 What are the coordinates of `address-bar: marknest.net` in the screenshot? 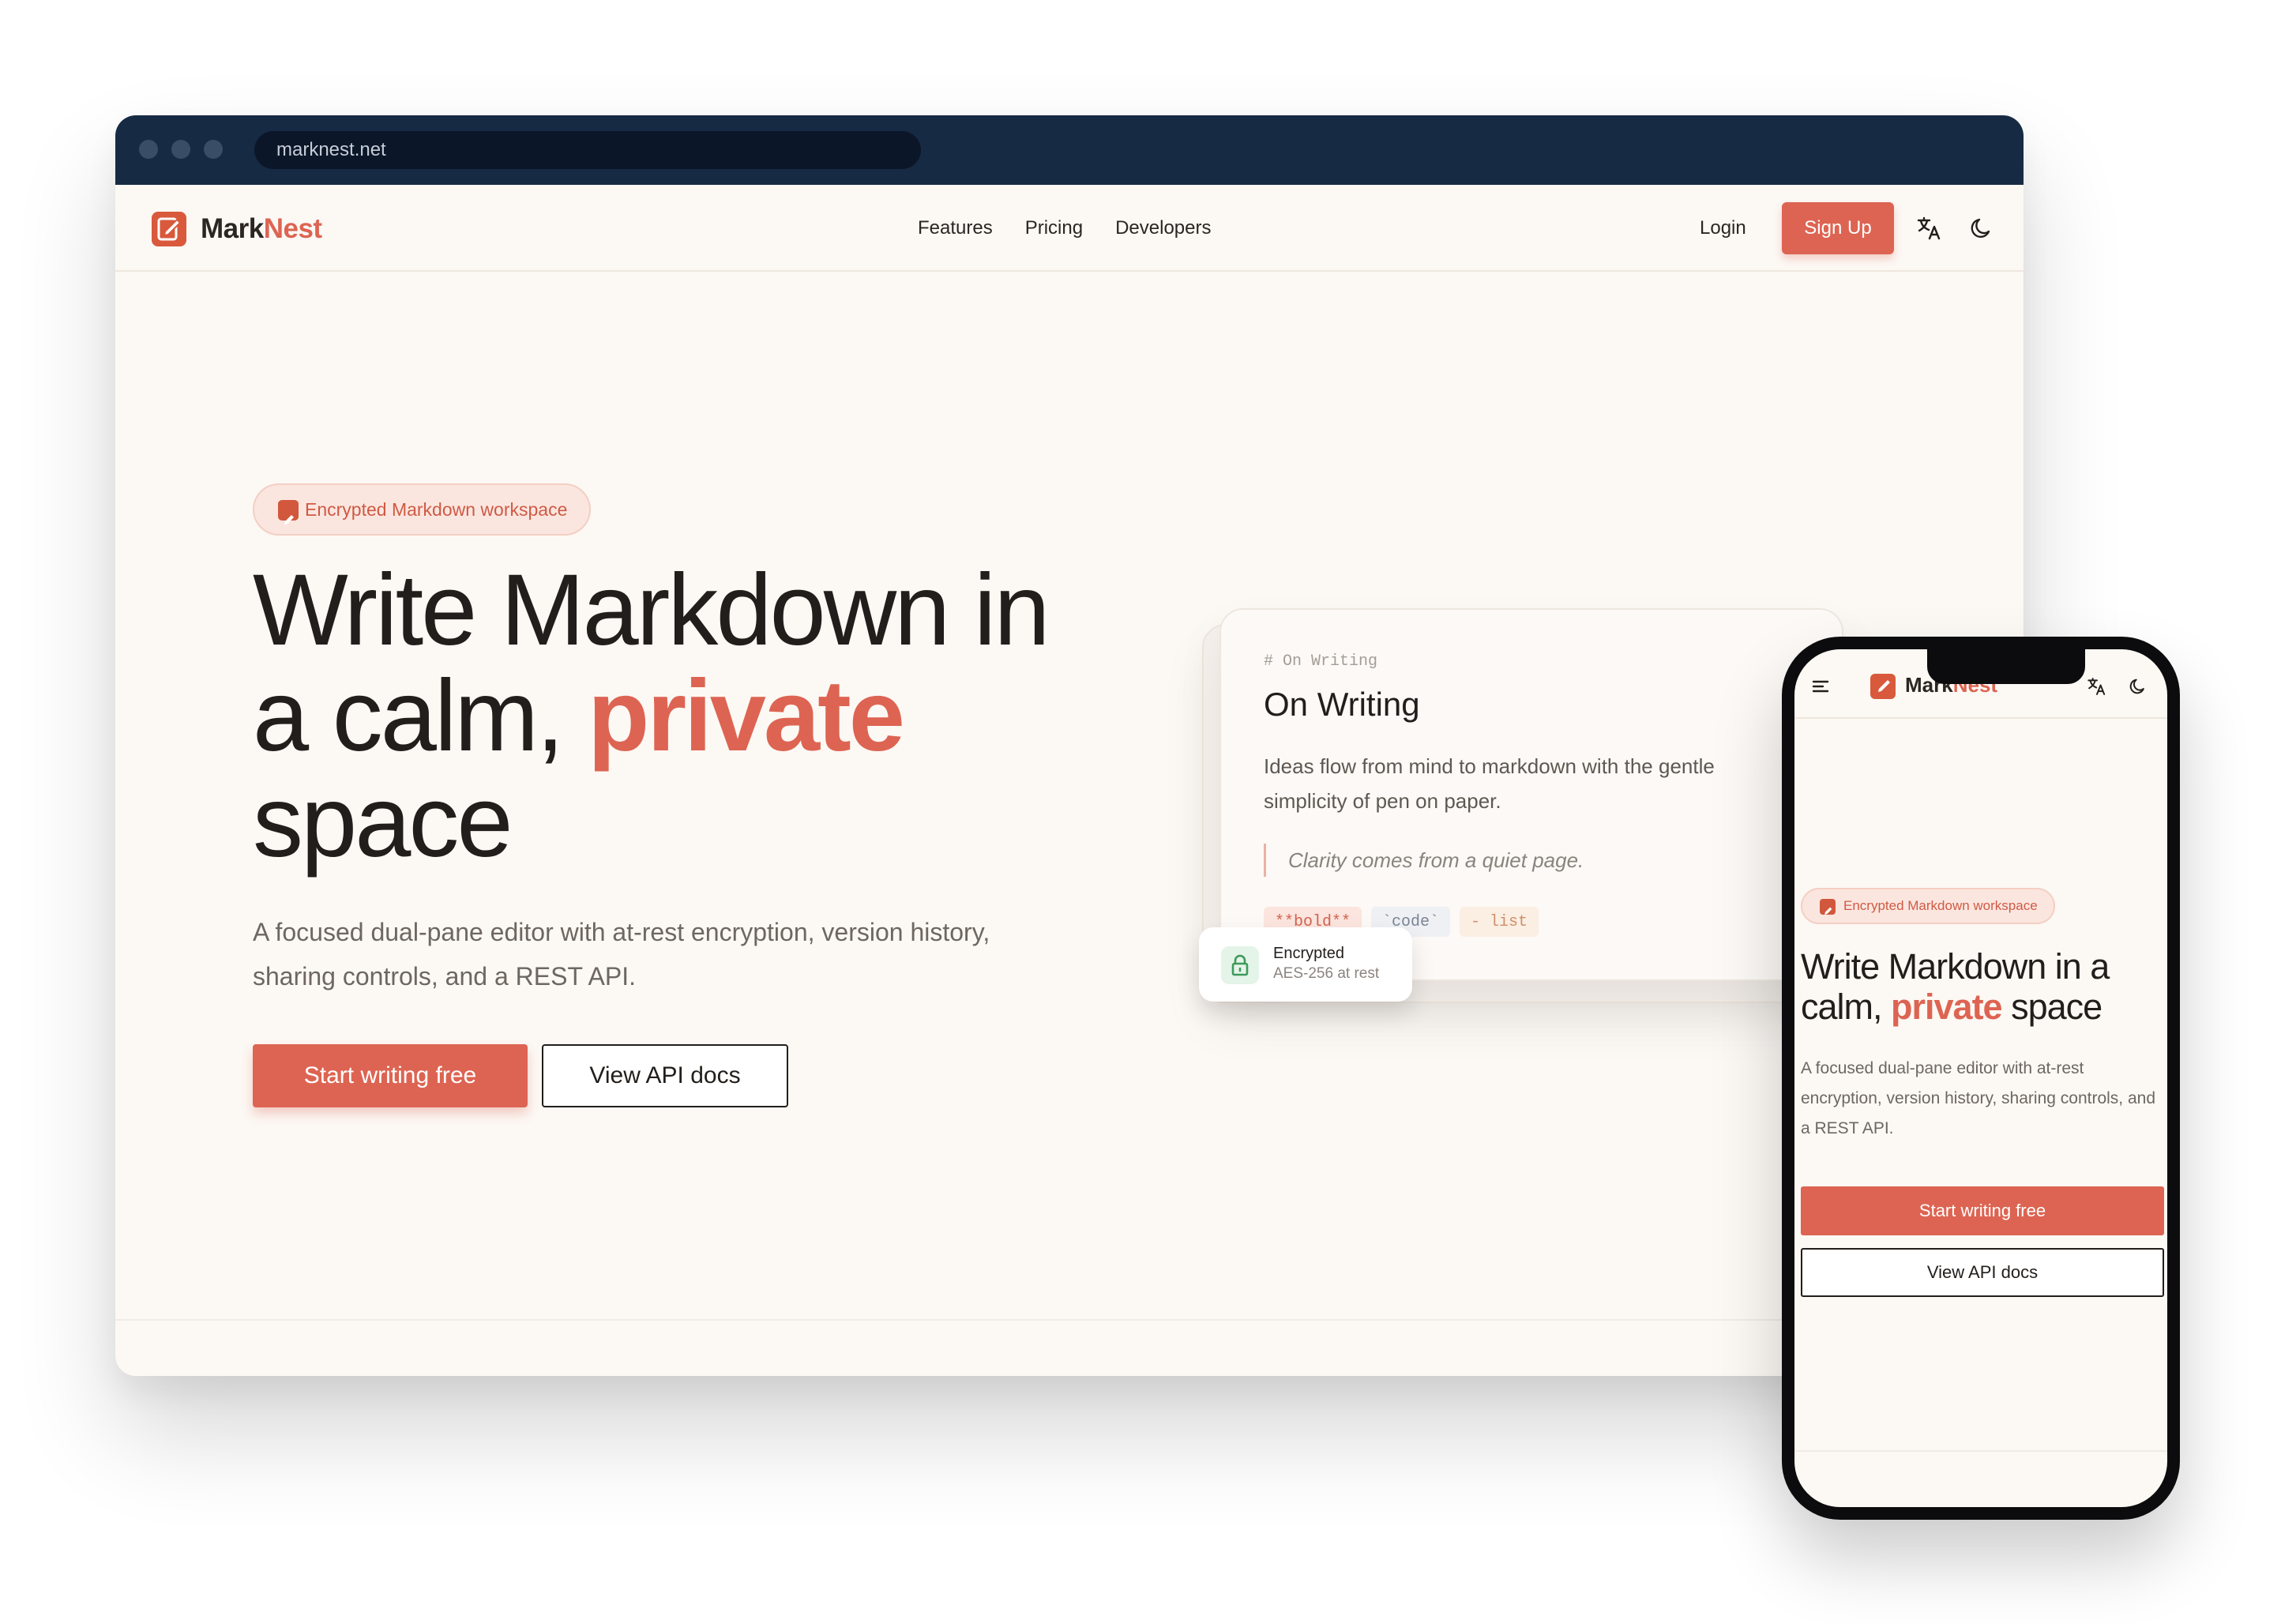 It's located at (587, 150).